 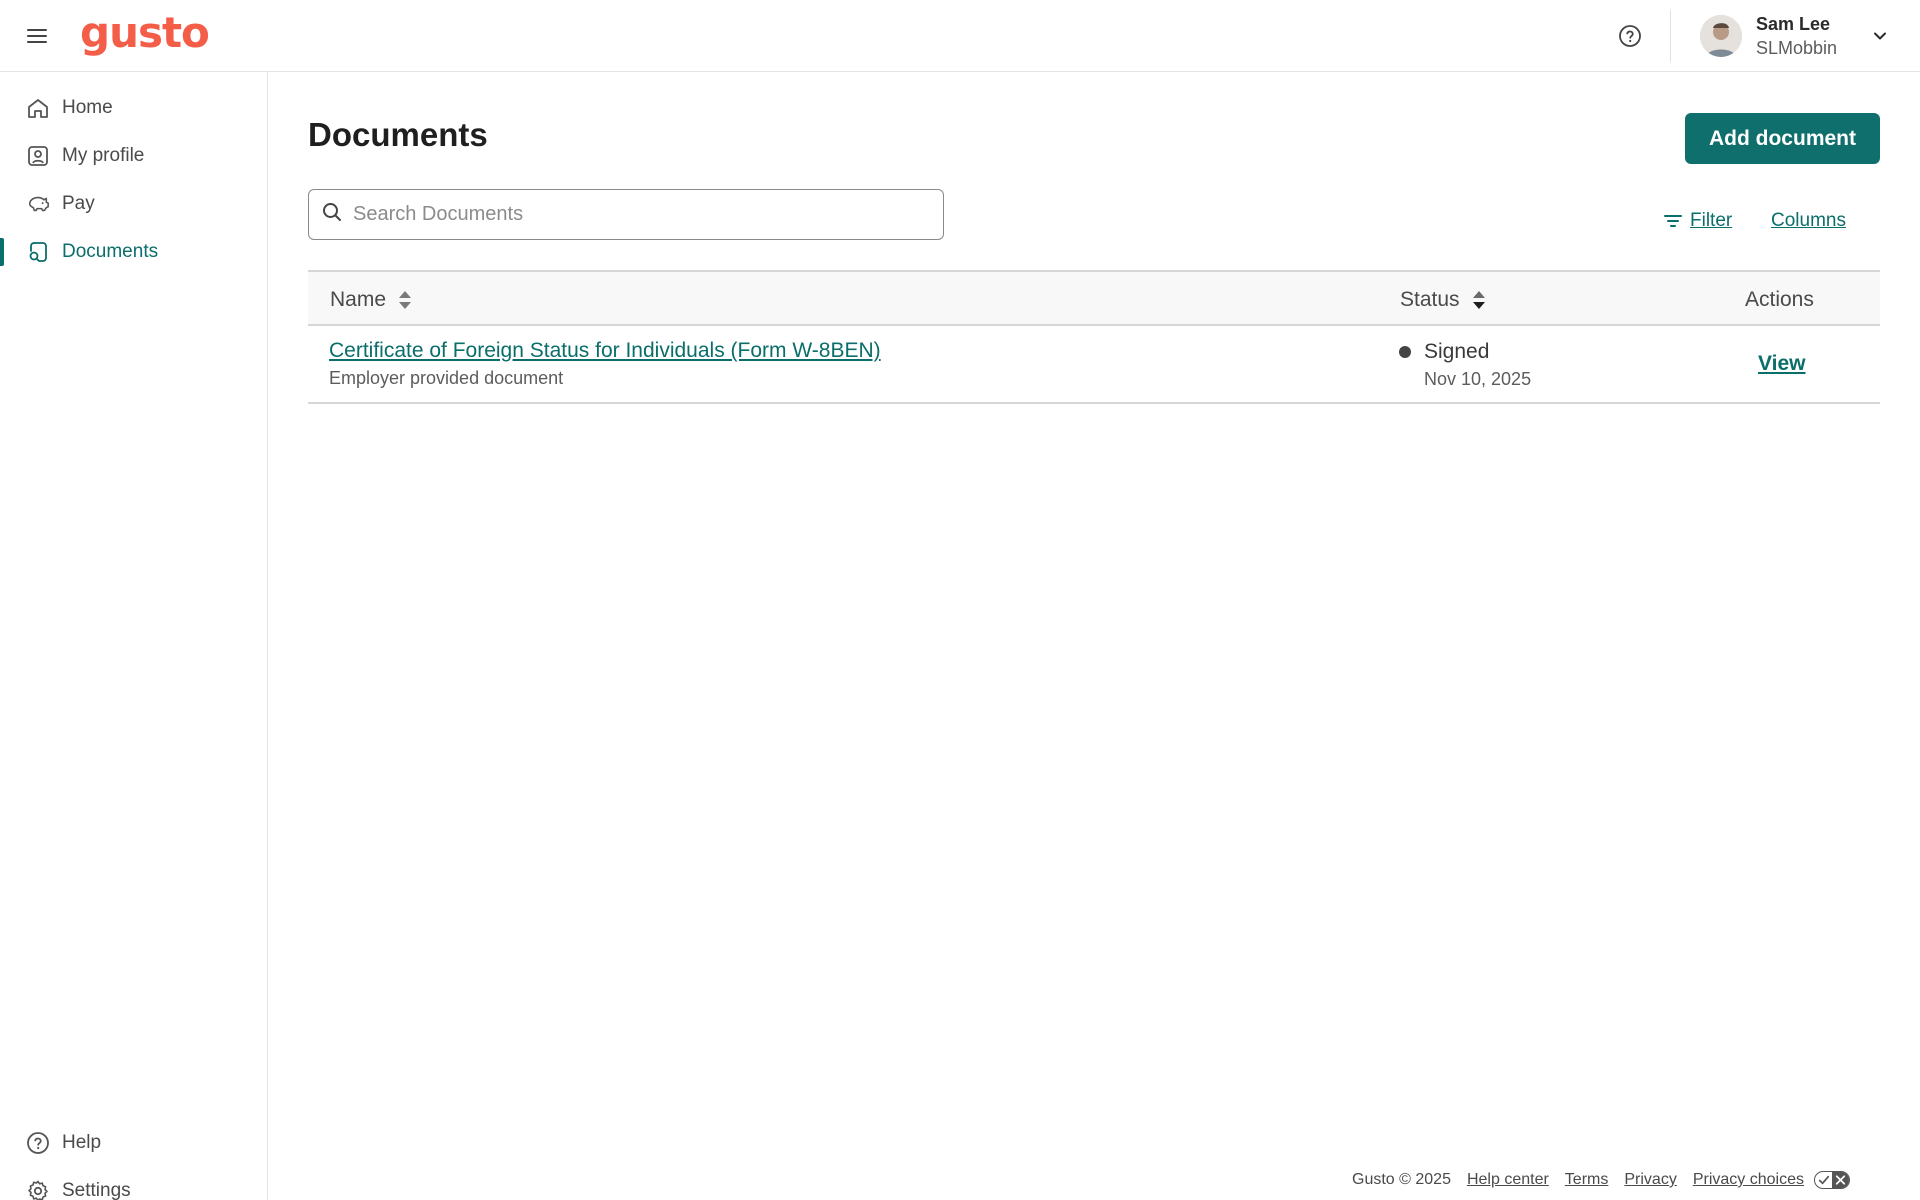 What do you see at coordinates (82, 1142) in the screenshot?
I see `sidebar-item-label: Help` at bounding box center [82, 1142].